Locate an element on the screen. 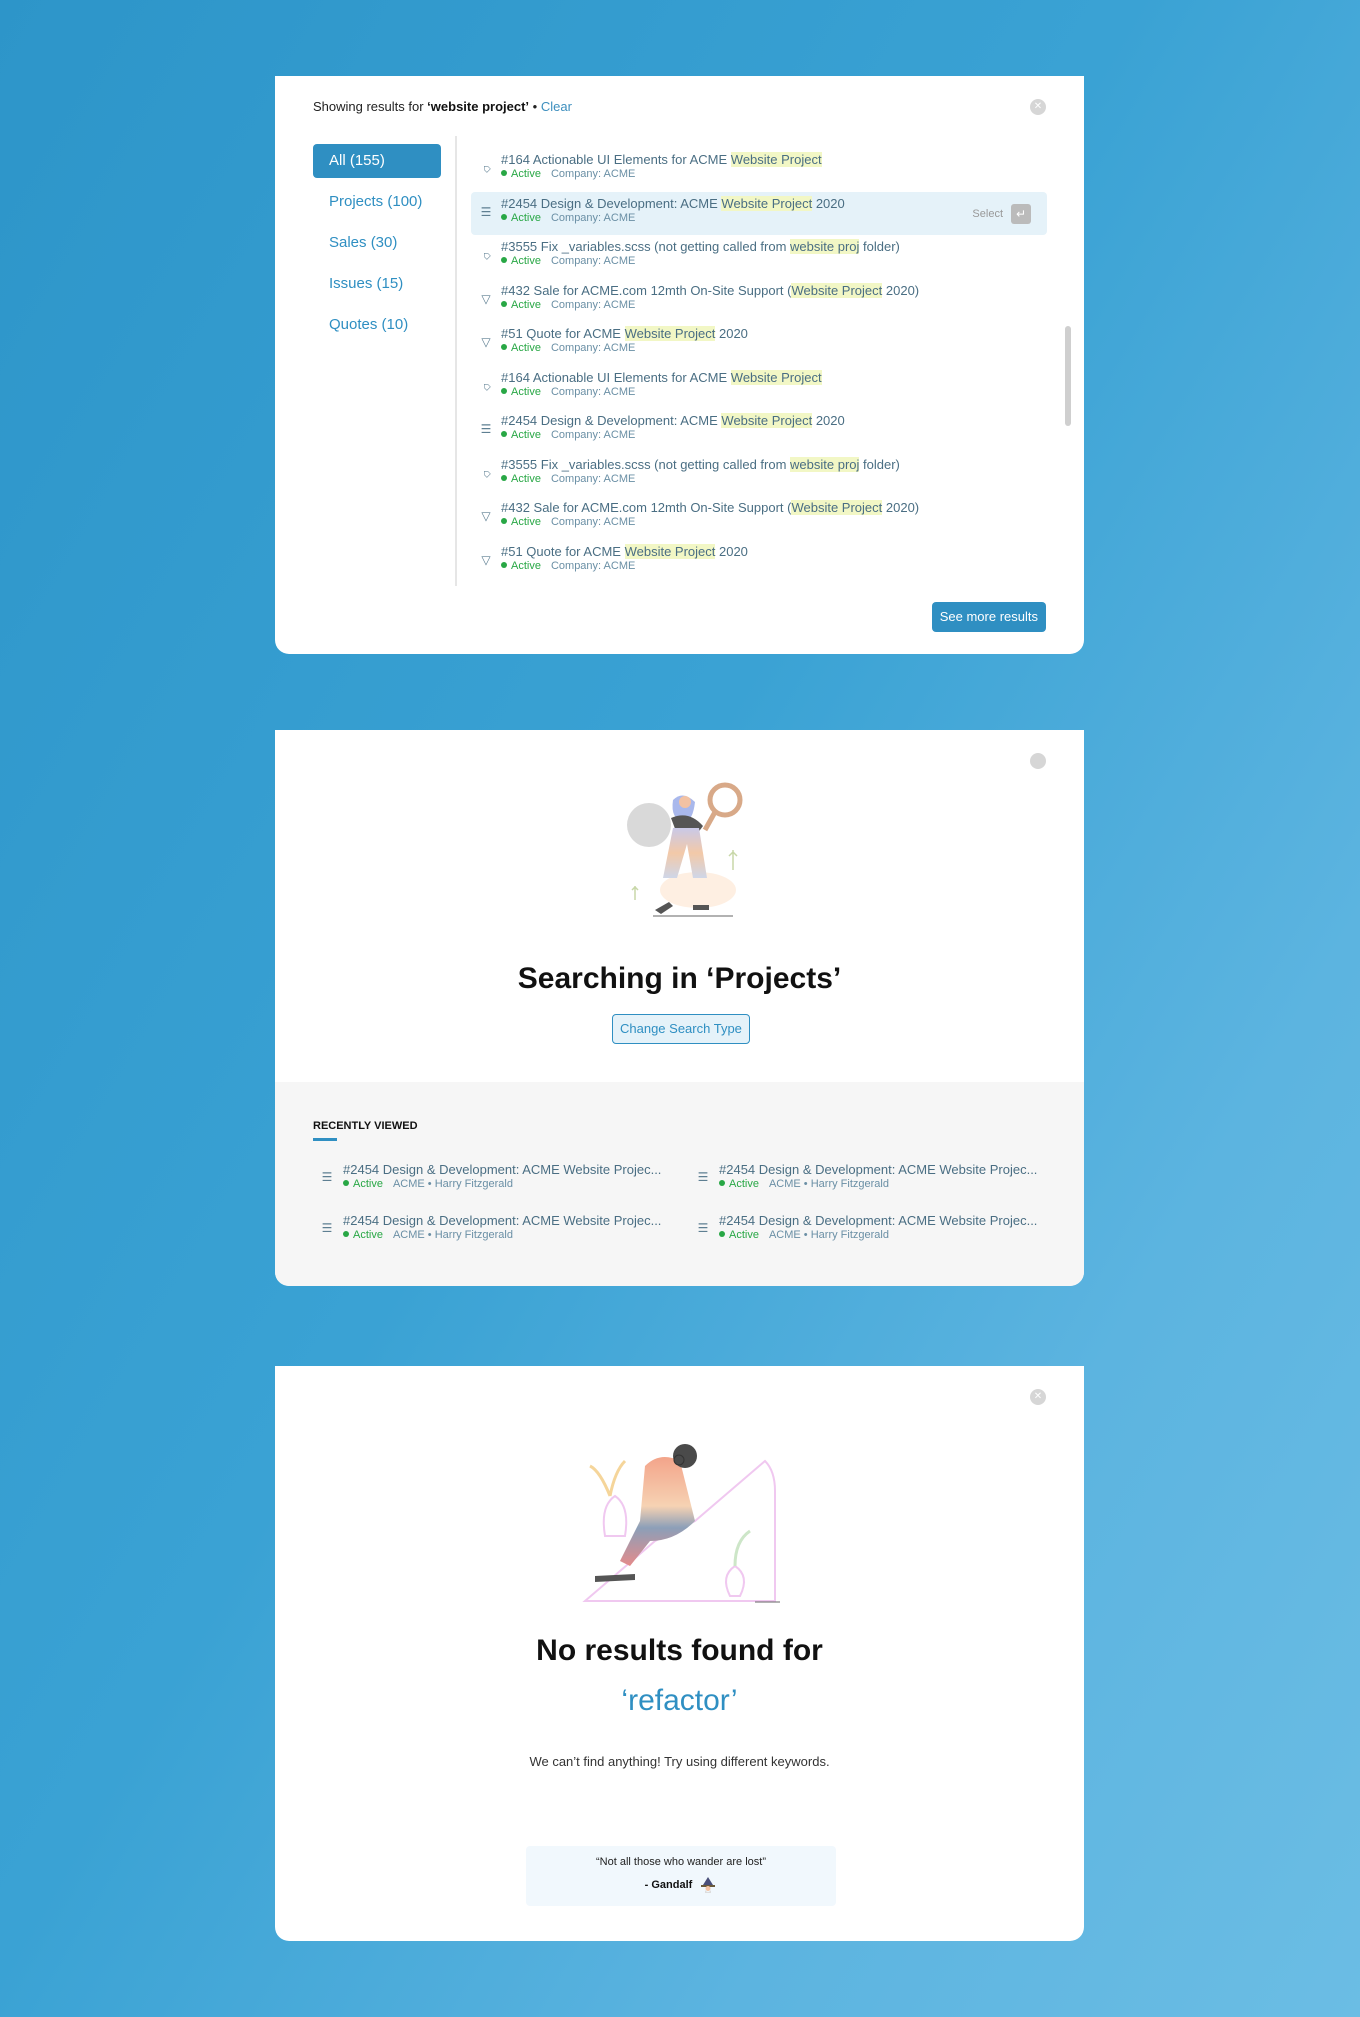 The image size is (1360, 2017). clear-link: Clear is located at coordinates (556, 106).